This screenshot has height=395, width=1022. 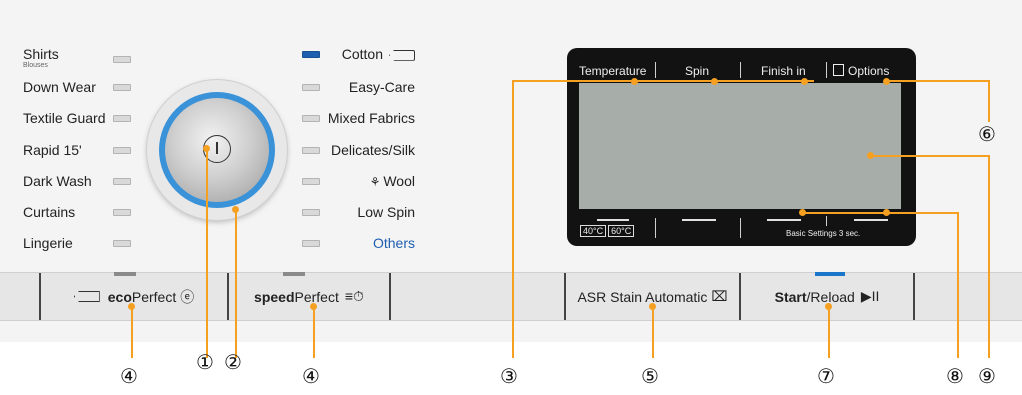 I want to click on display-label-finish-in: Finish in, so click(x=783, y=71).